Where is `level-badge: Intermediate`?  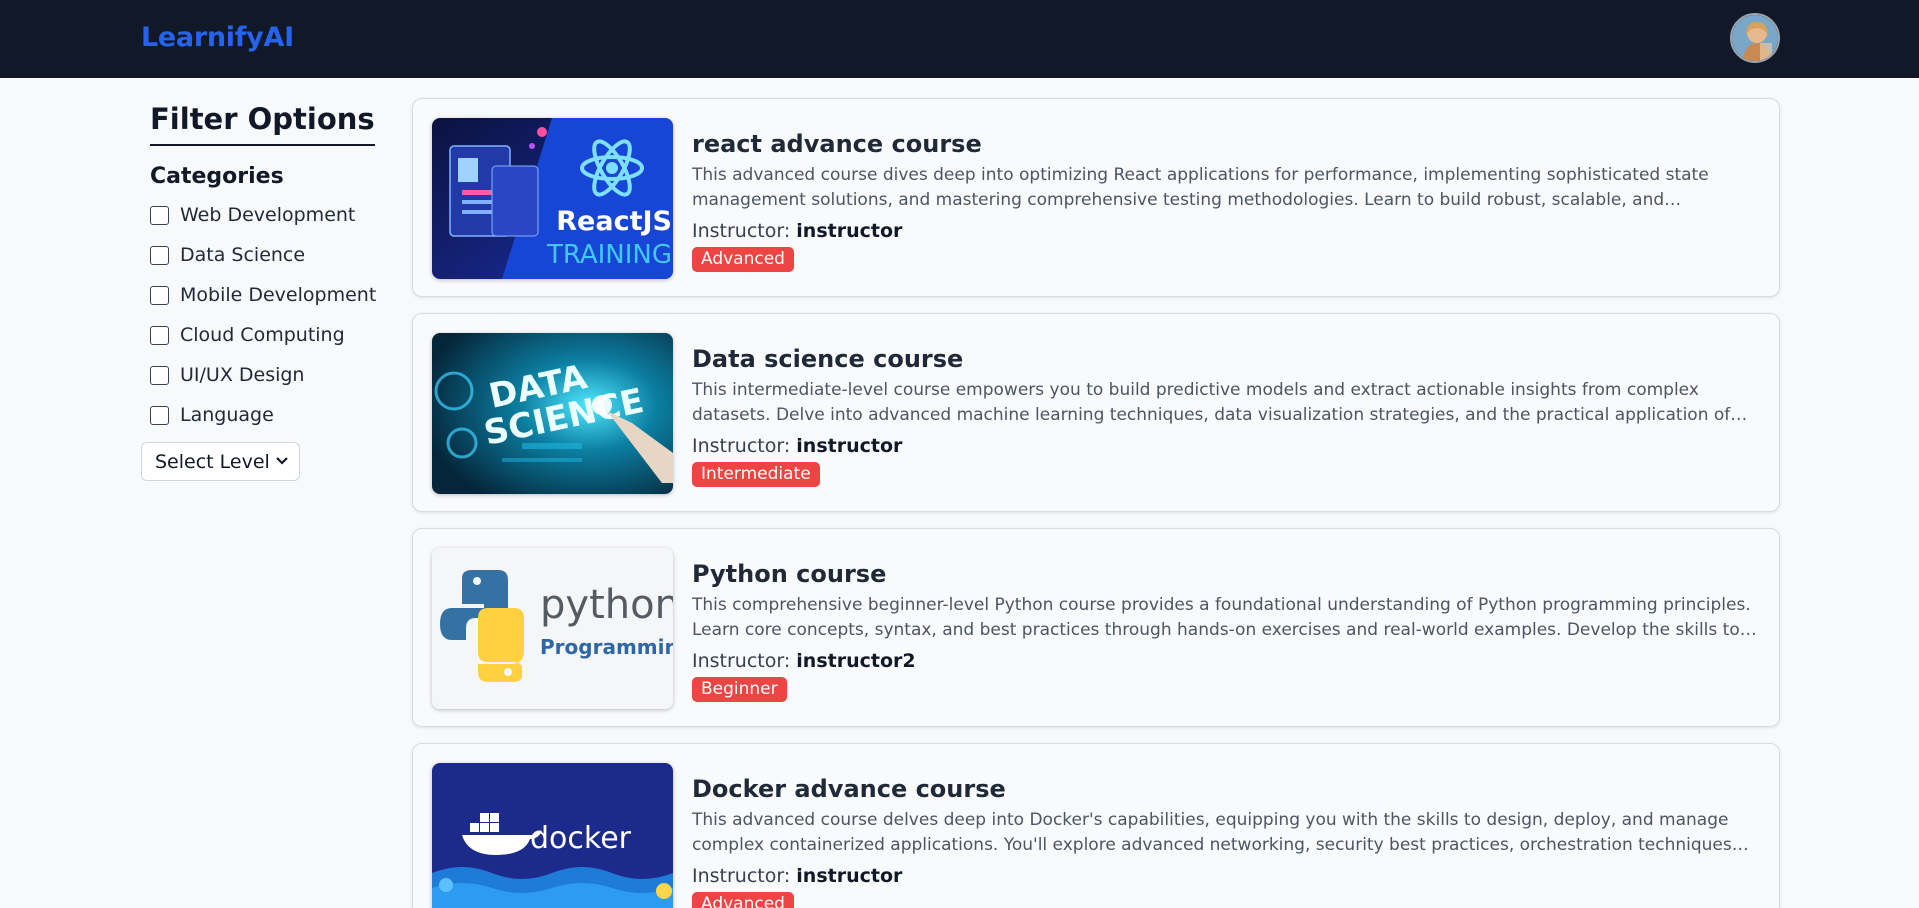
level-badge: Intermediate is located at coordinates (756, 474).